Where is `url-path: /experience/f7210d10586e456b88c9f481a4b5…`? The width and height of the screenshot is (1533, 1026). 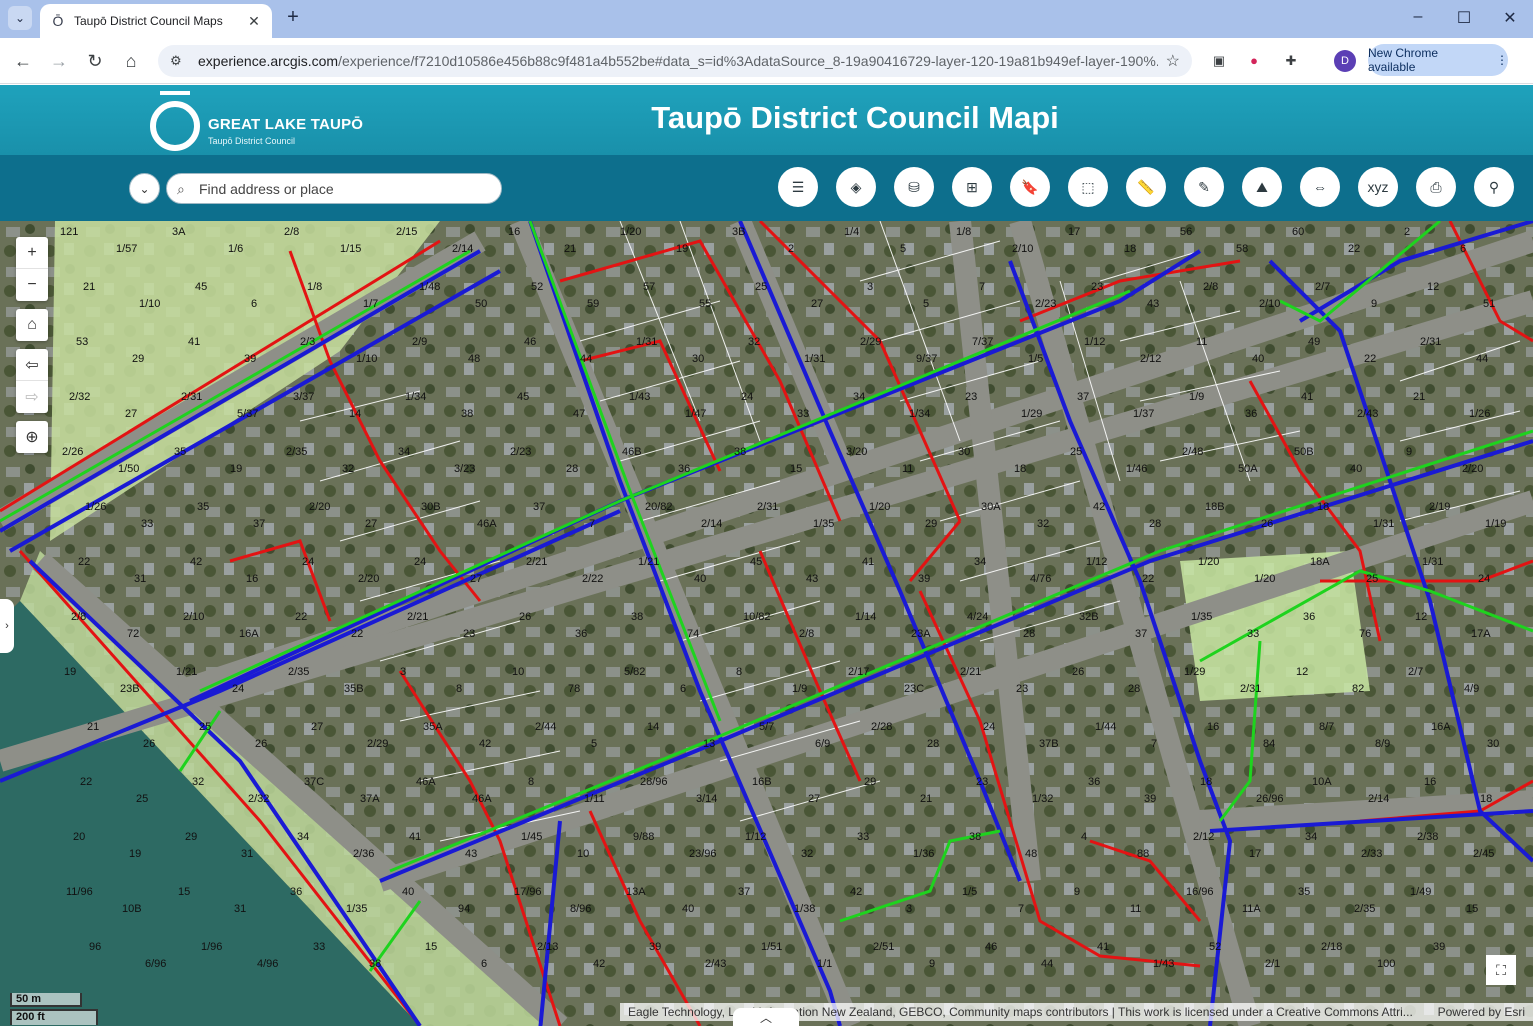 url-path: /experience/f7210d10586e456b88c9f481a4b5… is located at coordinates (748, 61).